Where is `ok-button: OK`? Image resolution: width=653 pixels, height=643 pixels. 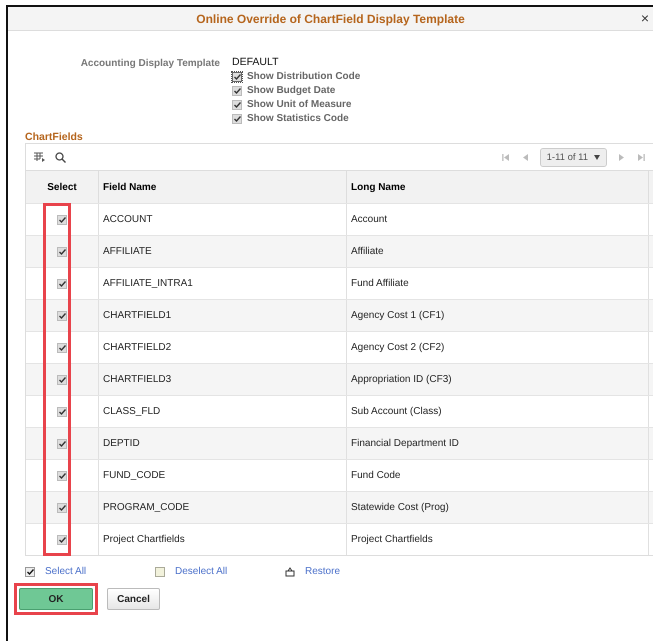
ok-button: OK is located at coordinates (56, 599).